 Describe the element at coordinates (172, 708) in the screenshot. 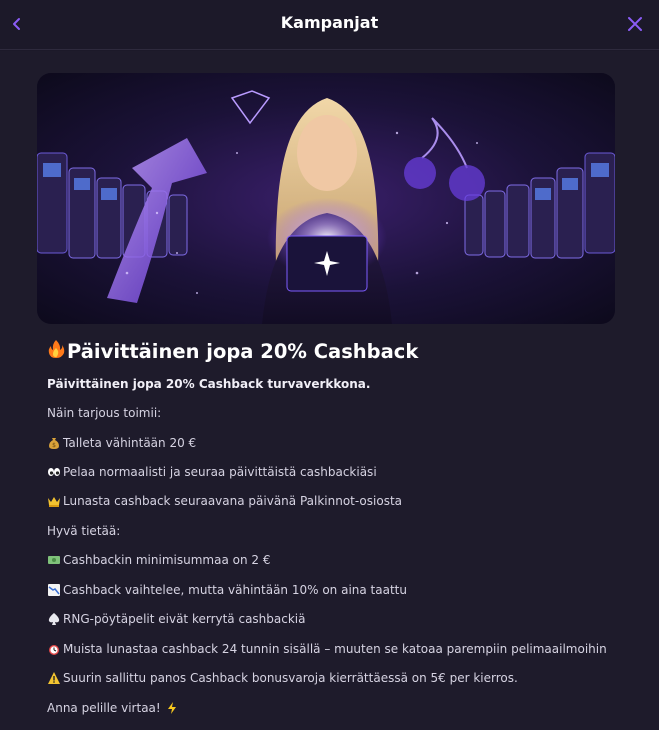

I see `lightning-icon` at that location.